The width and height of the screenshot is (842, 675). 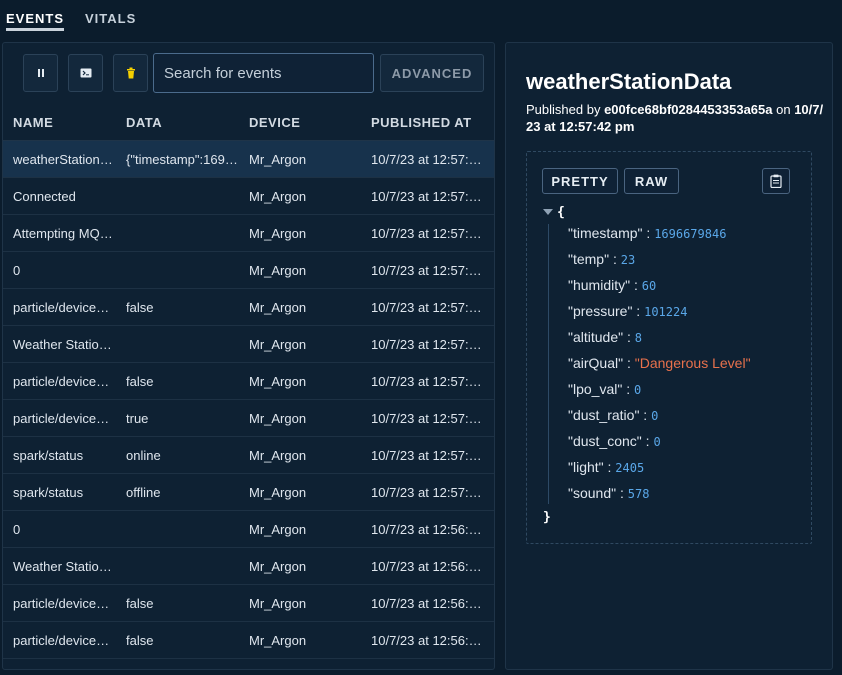 I want to click on tab-events: EVENTS, so click(x=35, y=18).